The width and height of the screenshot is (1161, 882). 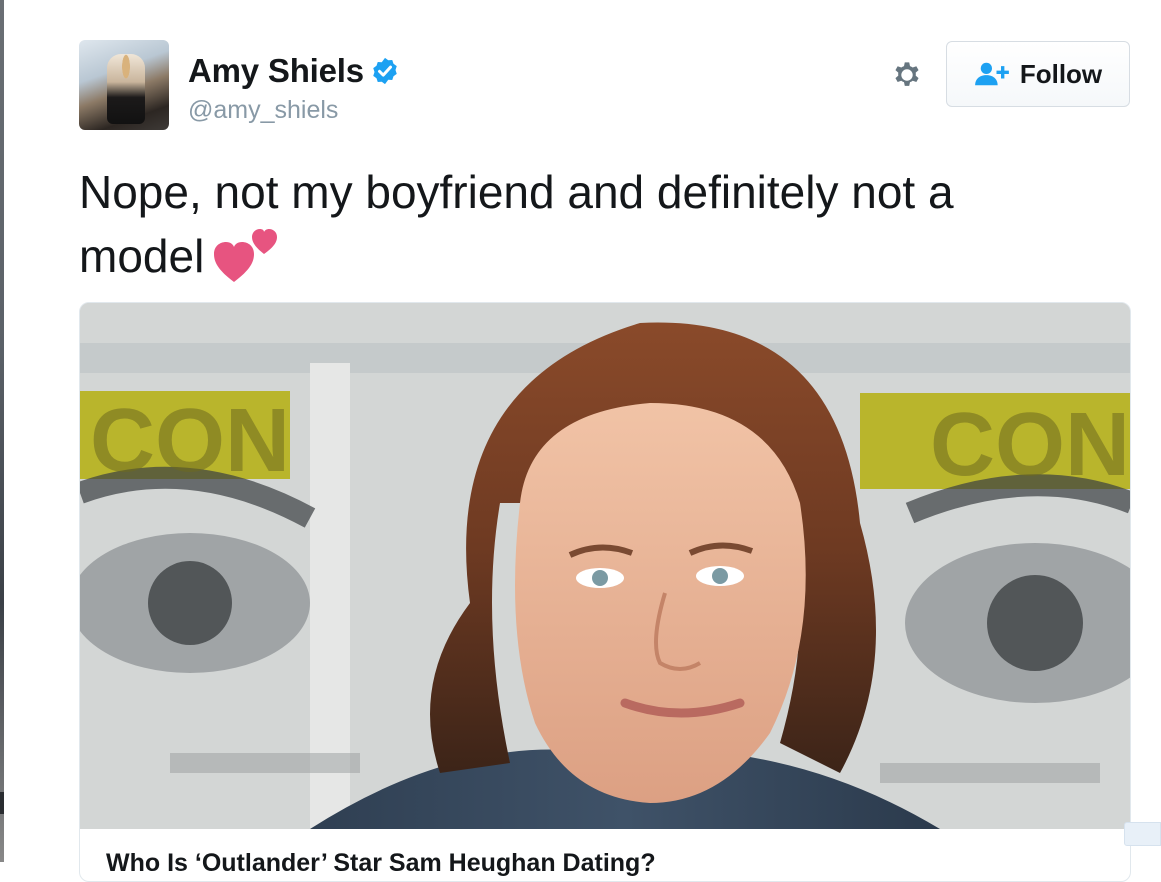 What do you see at coordinates (991, 74) in the screenshot?
I see `add-user-icon` at bounding box center [991, 74].